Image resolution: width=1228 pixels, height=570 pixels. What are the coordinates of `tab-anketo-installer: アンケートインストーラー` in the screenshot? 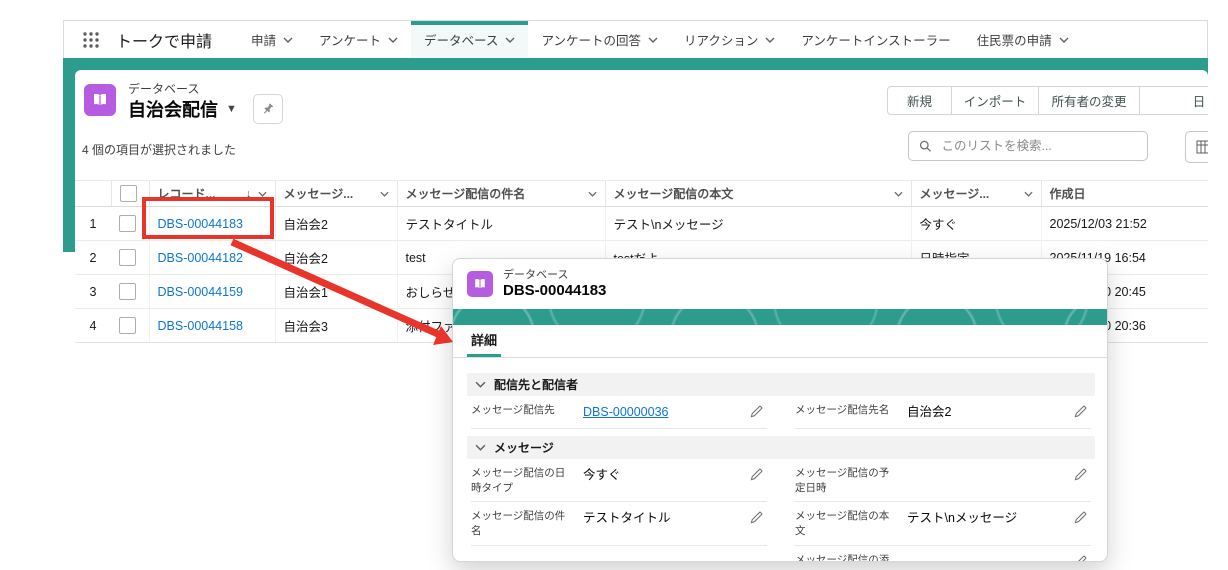 It's located at (875, 39).